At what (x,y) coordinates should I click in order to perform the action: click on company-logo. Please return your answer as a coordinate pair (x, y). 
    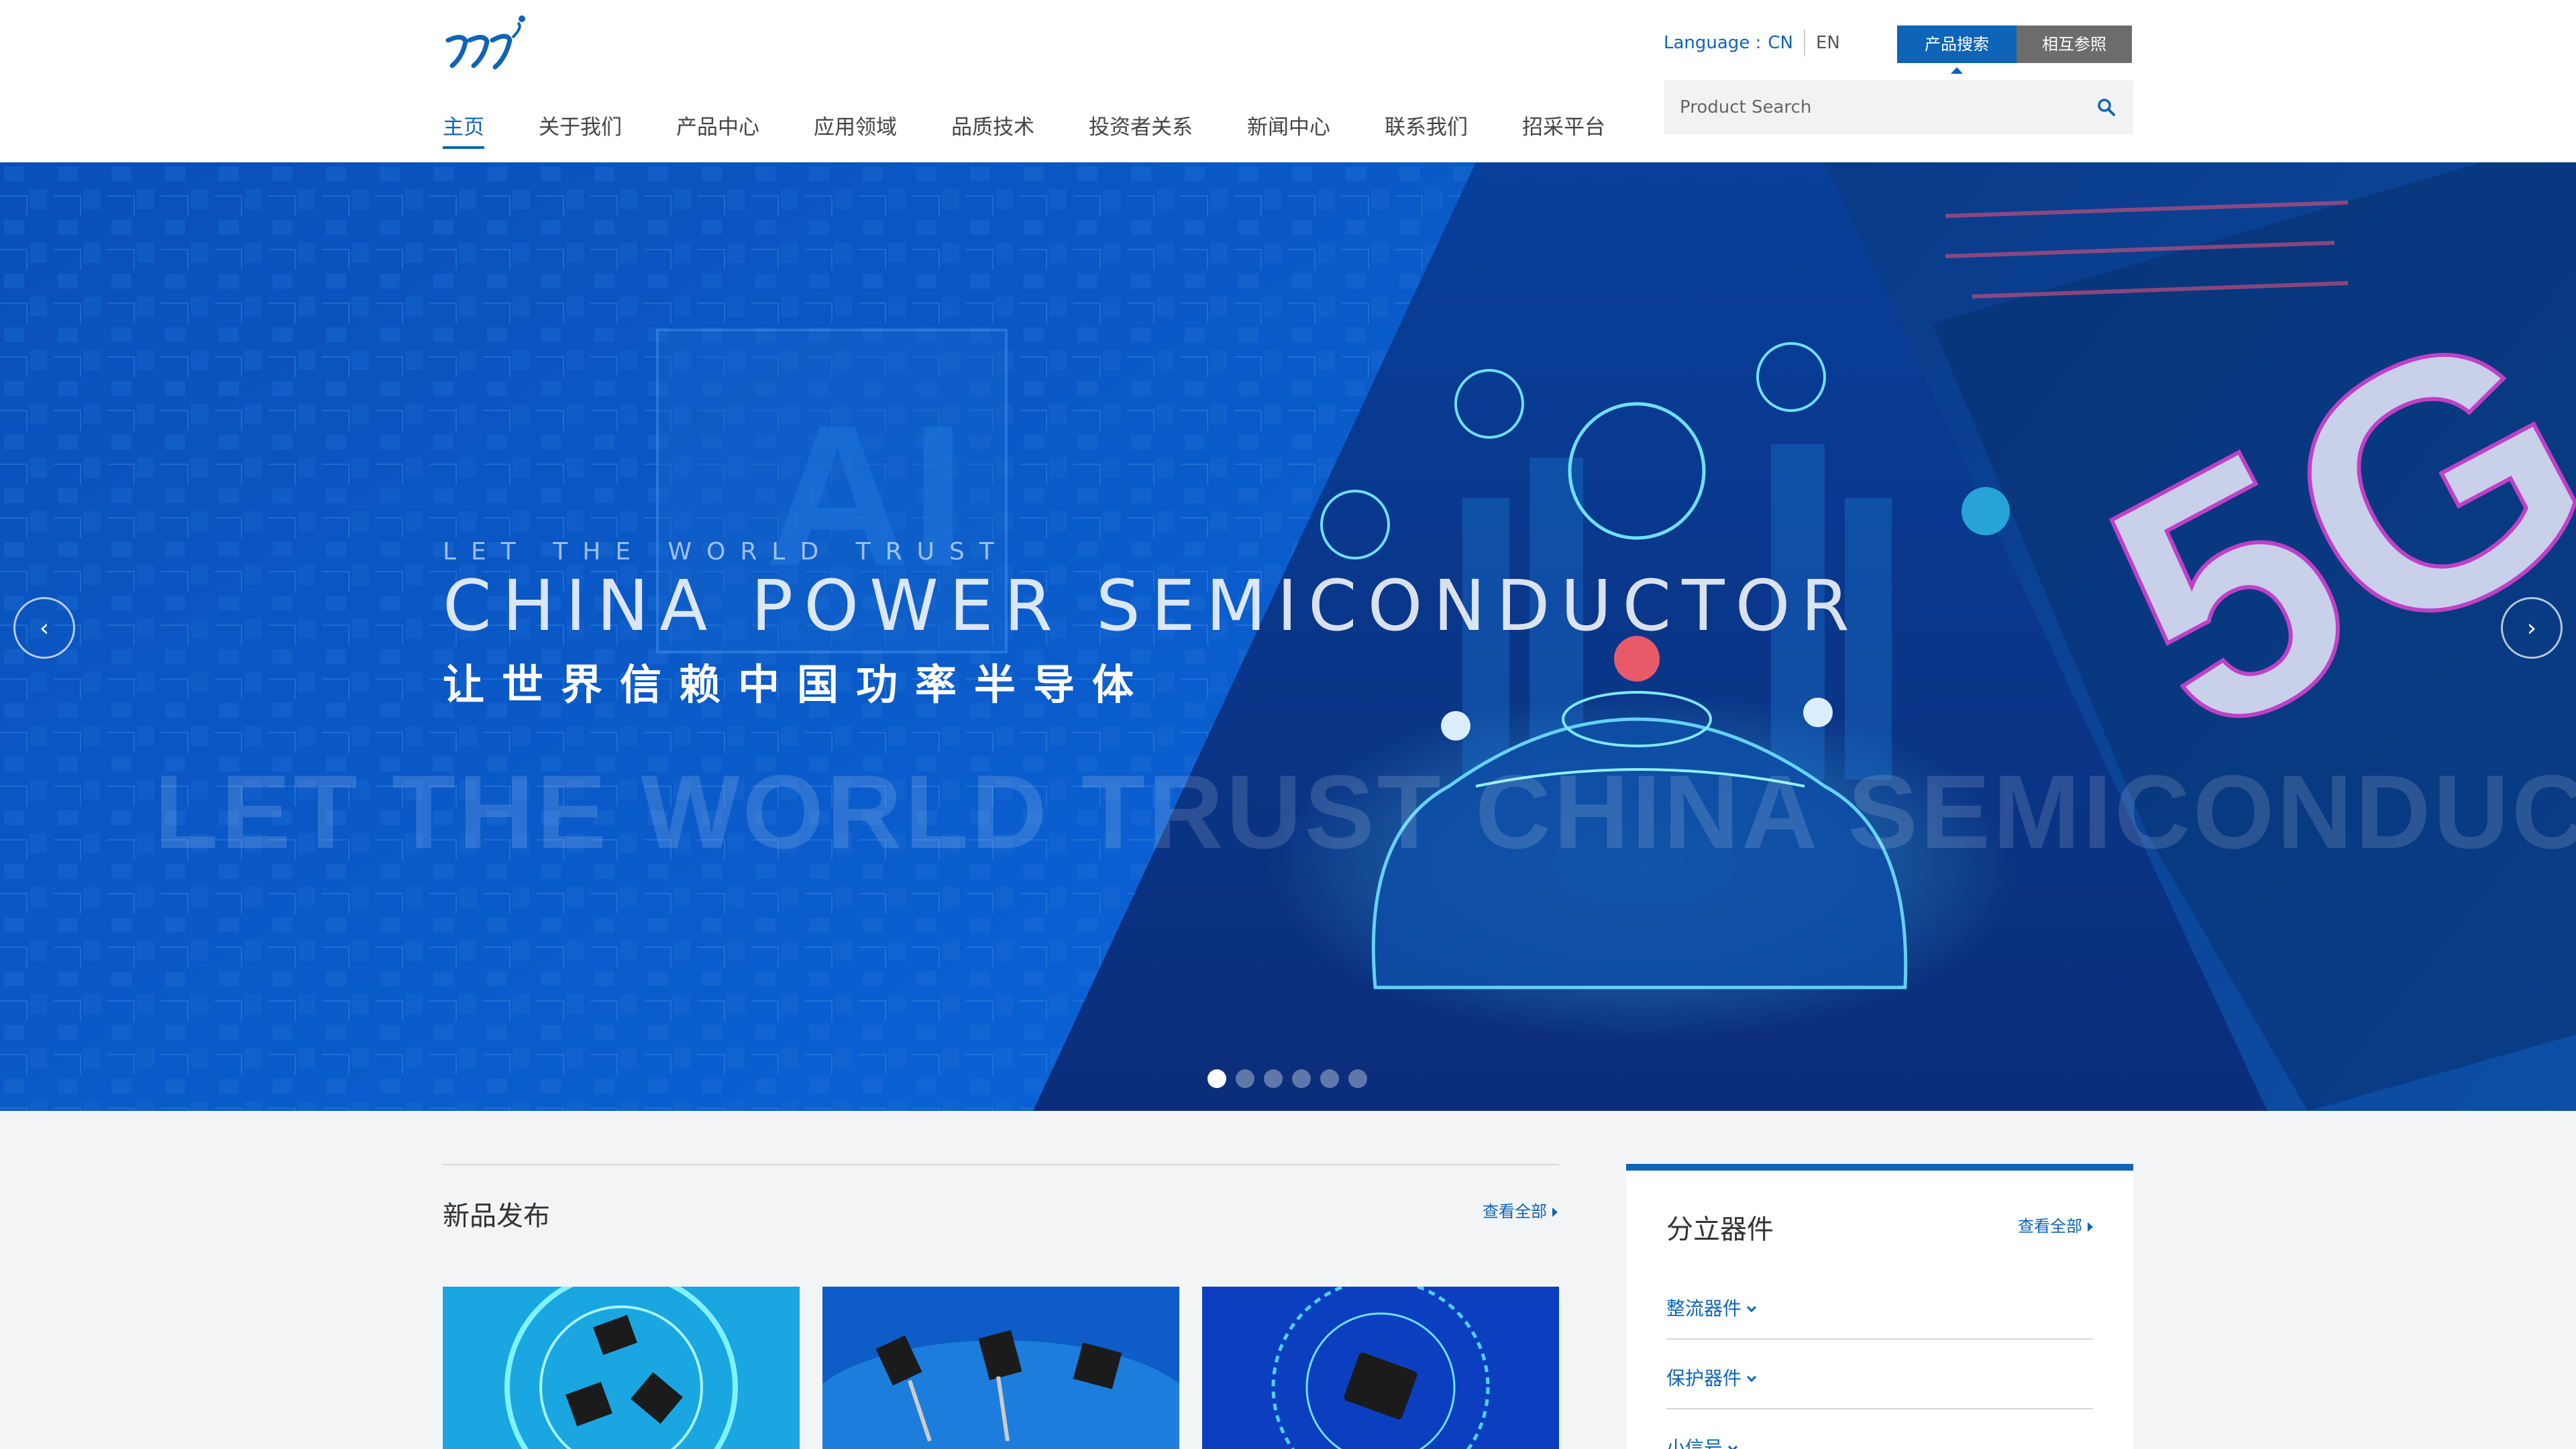
    Looking at the image, I should click on (487, 41).